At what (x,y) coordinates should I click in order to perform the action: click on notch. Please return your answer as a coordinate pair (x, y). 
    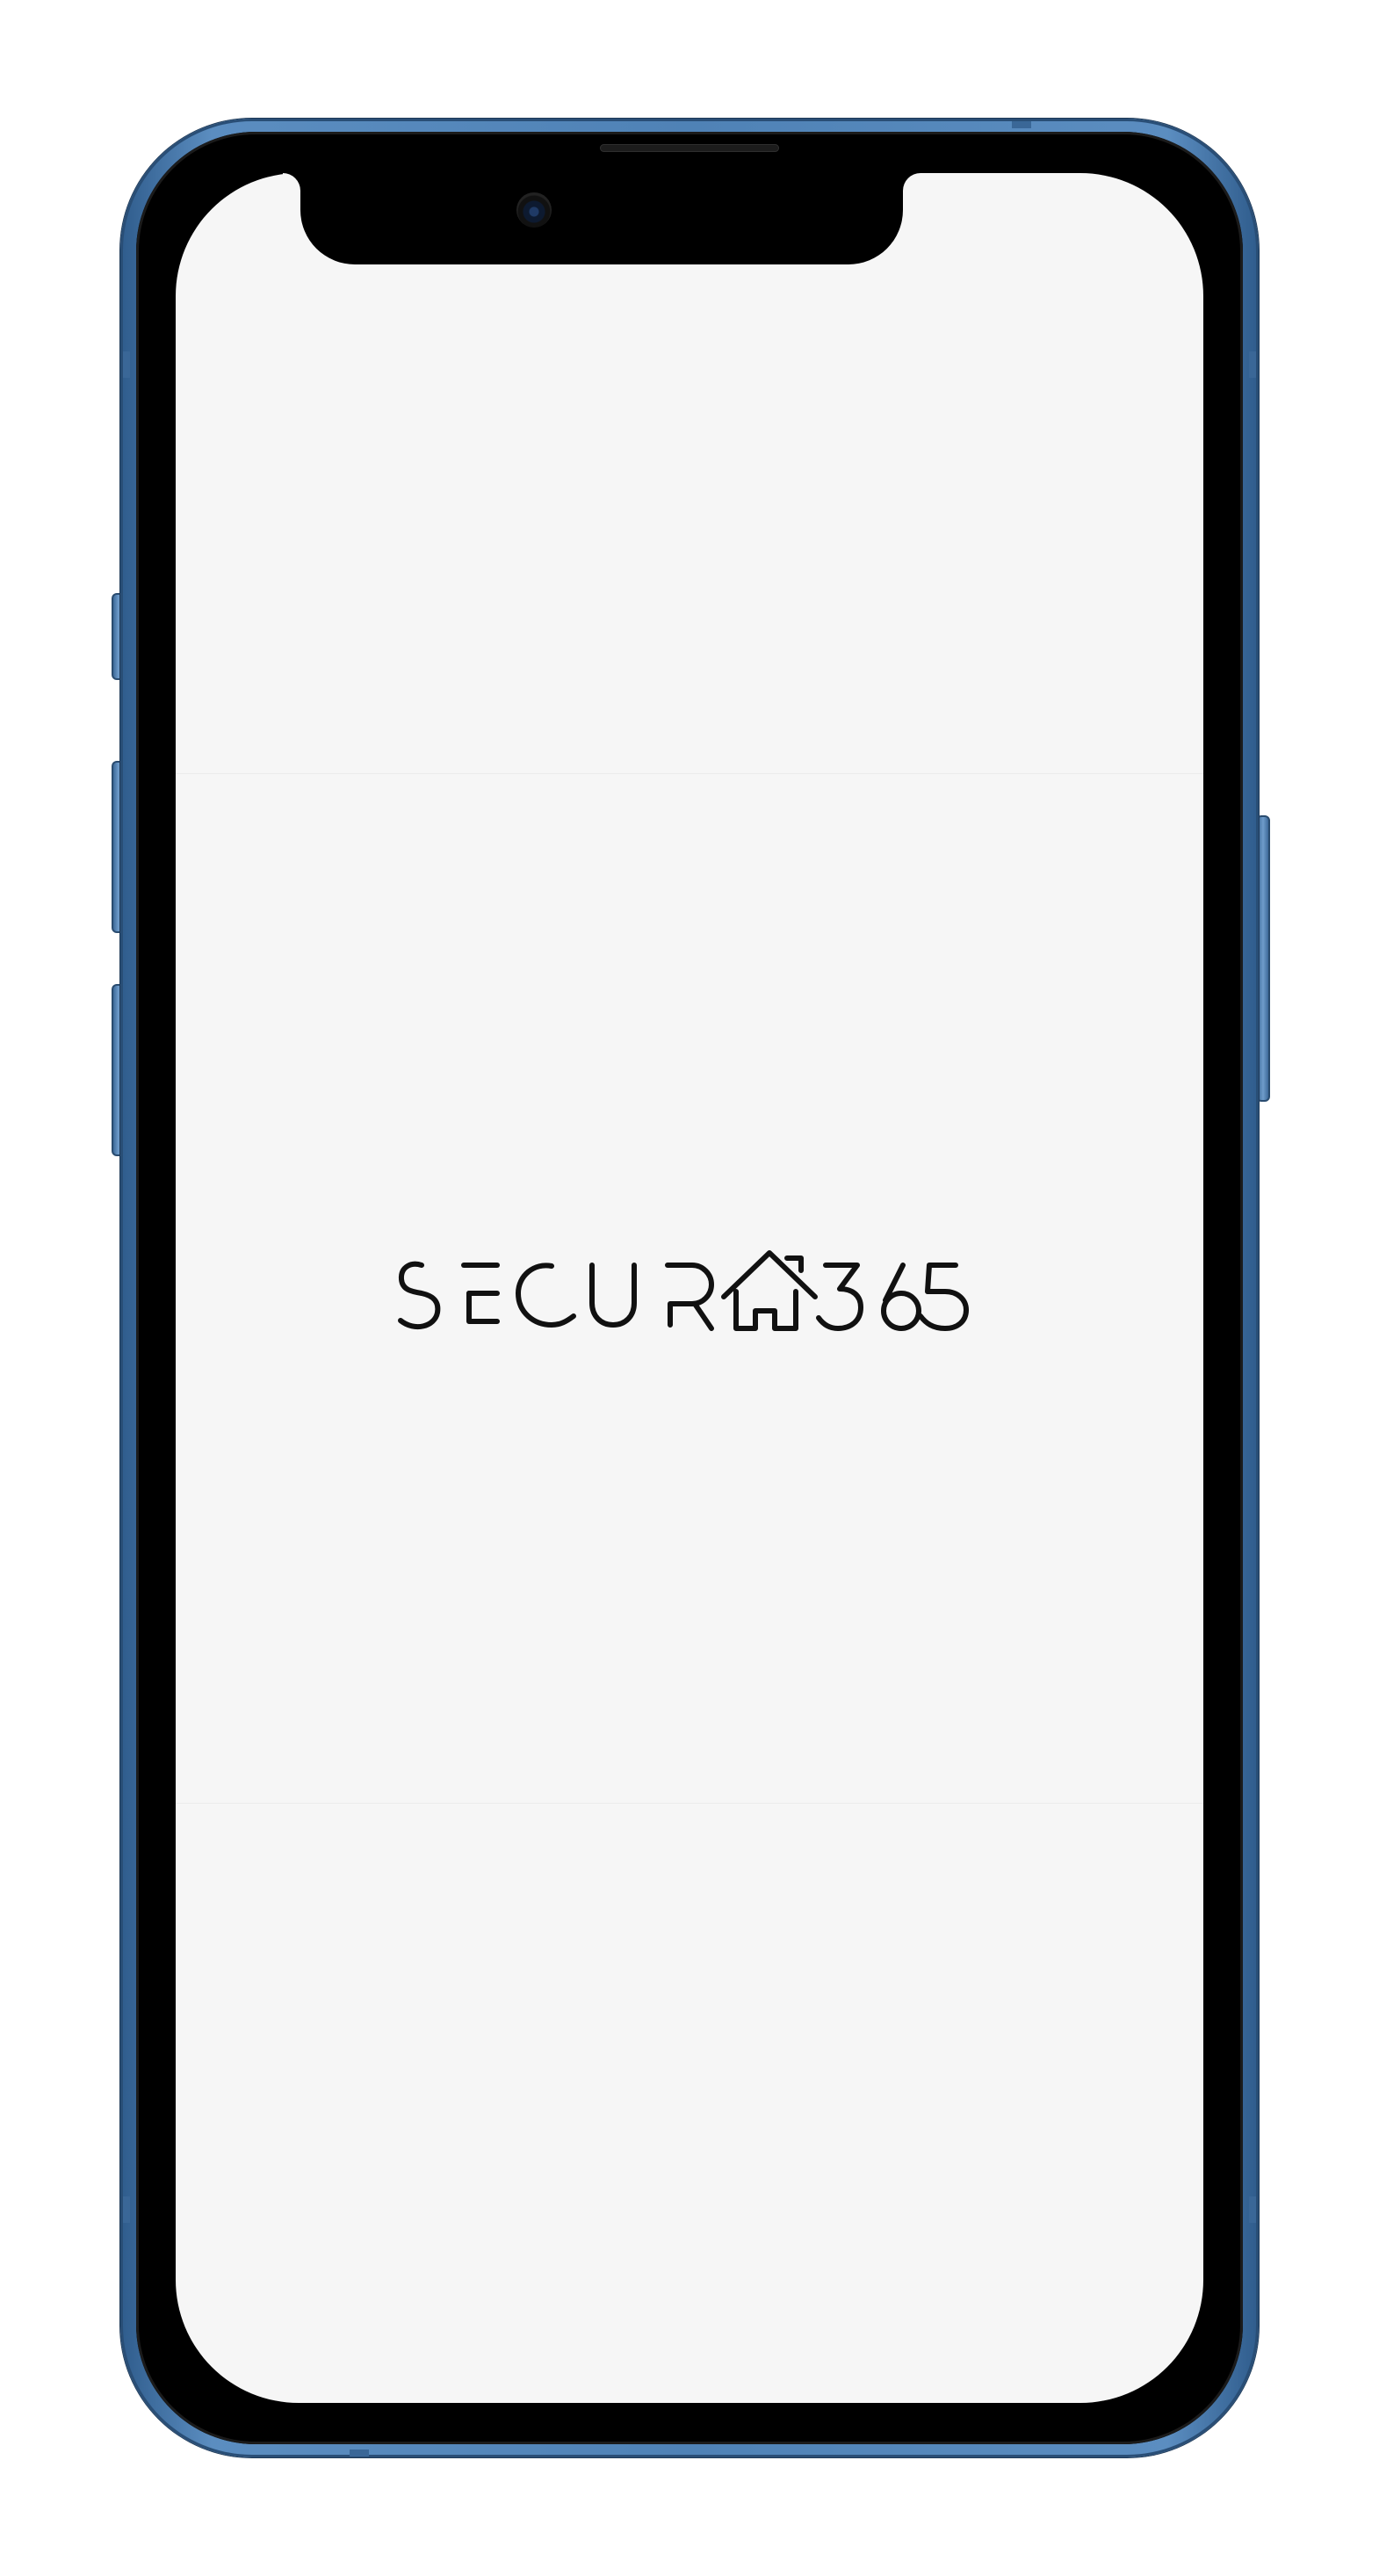
    Looking at the image, I should click on (602, 218).